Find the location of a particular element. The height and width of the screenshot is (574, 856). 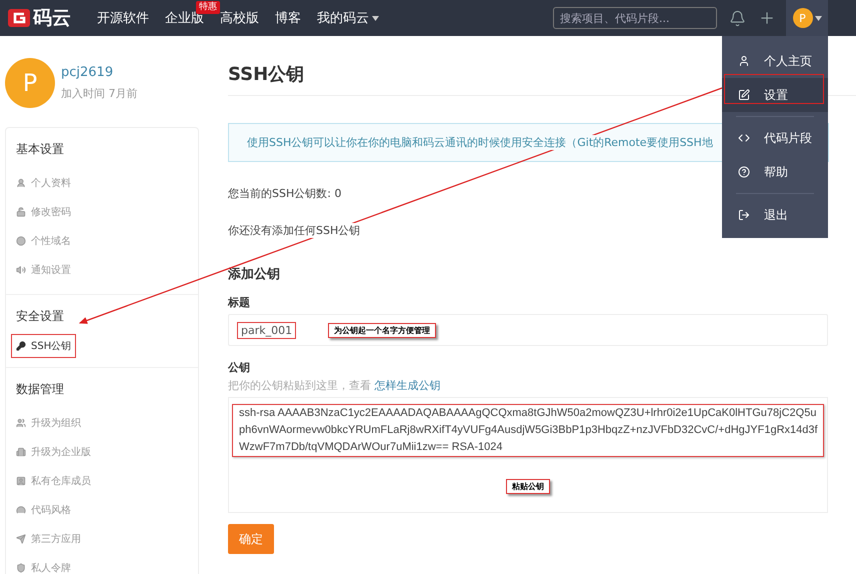

sidebar-item: 私有仓库成员 is located at coordinates (102, 480).